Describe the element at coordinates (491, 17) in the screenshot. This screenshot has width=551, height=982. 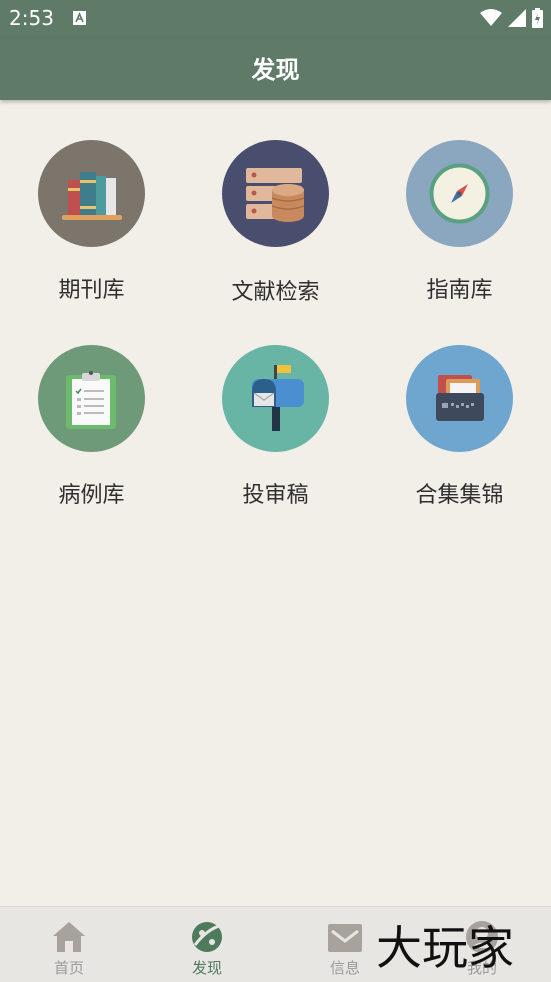
I see `wifi-icon` at that location.